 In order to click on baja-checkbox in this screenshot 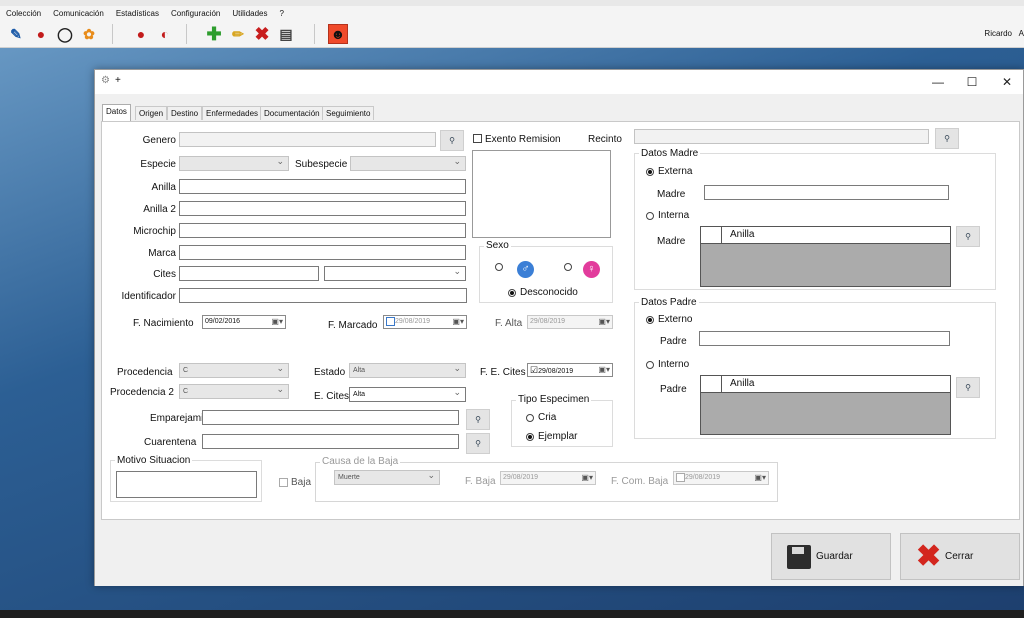, I will do `click(283, 482)`.